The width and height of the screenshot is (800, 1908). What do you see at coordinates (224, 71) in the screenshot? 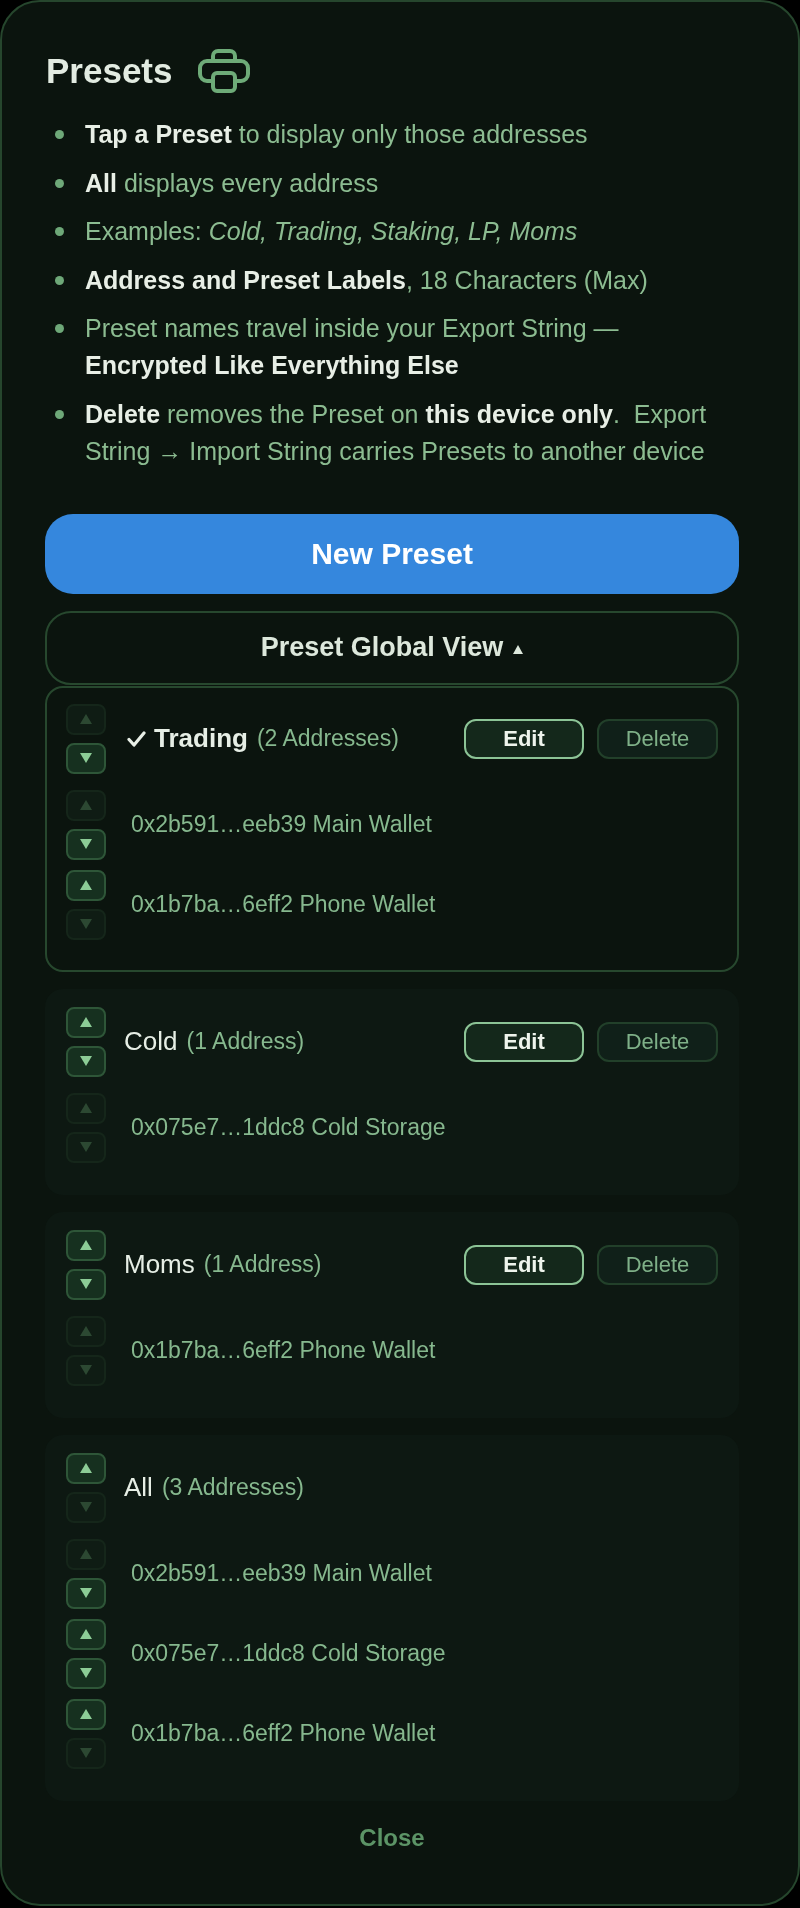
I see `printer-icon` at bounding box center [224, 71].